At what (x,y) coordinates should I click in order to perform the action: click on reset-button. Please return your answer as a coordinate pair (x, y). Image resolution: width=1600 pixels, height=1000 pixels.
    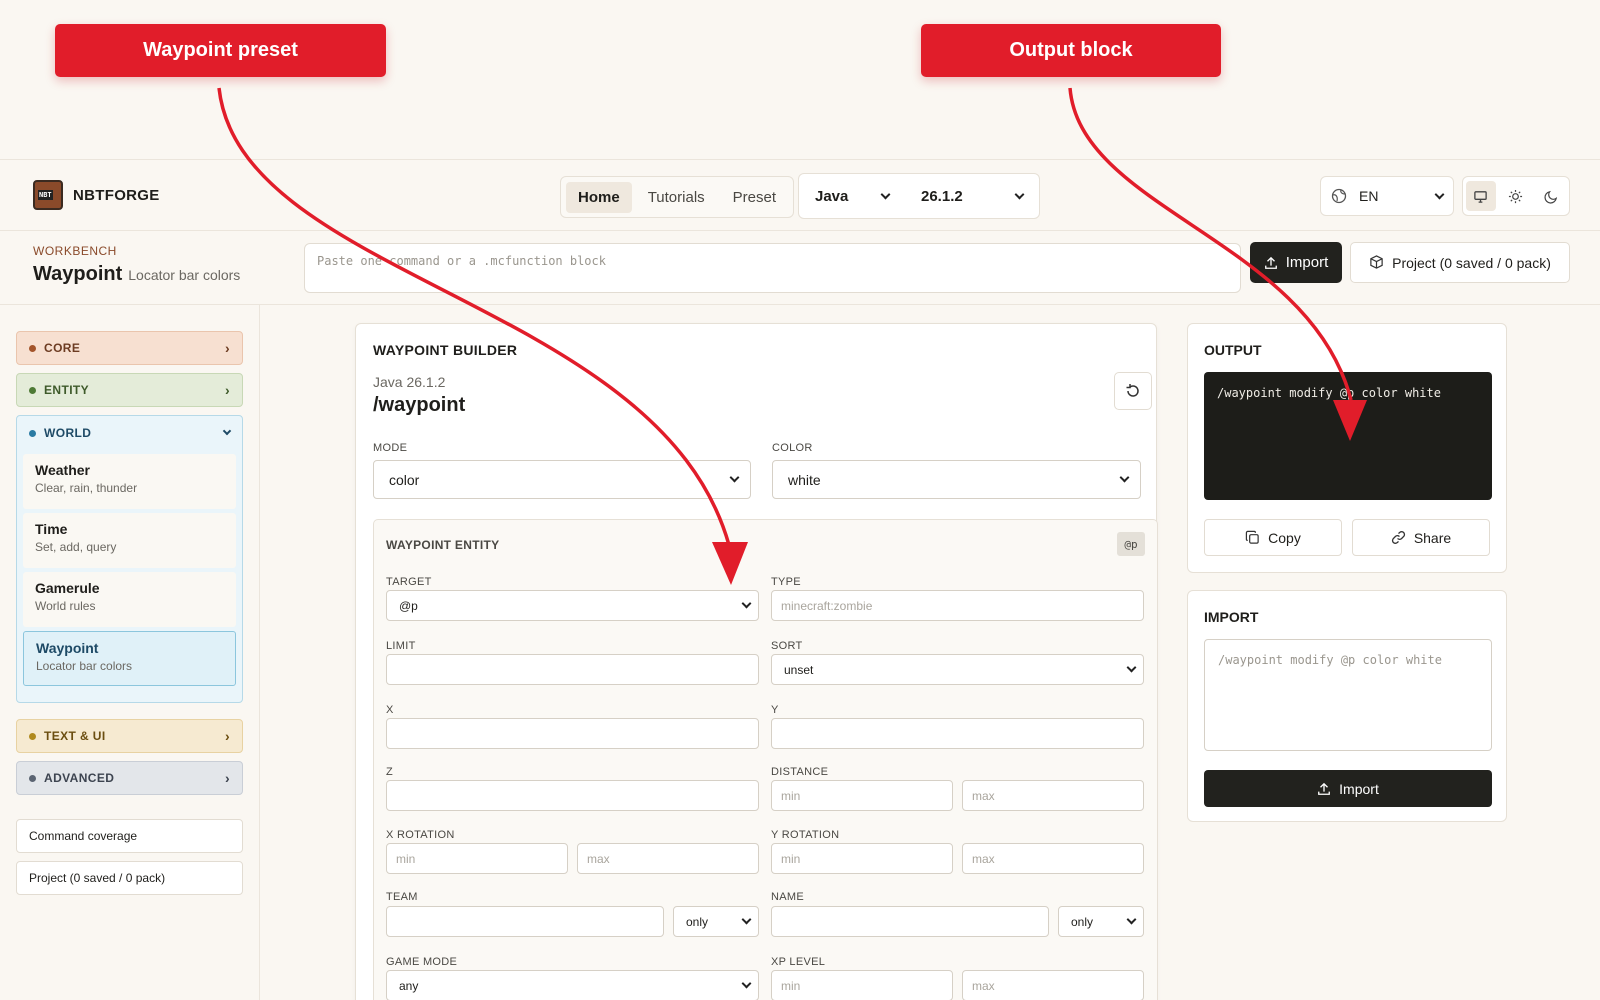
    Looking at the image, I should click on (1133, 391).